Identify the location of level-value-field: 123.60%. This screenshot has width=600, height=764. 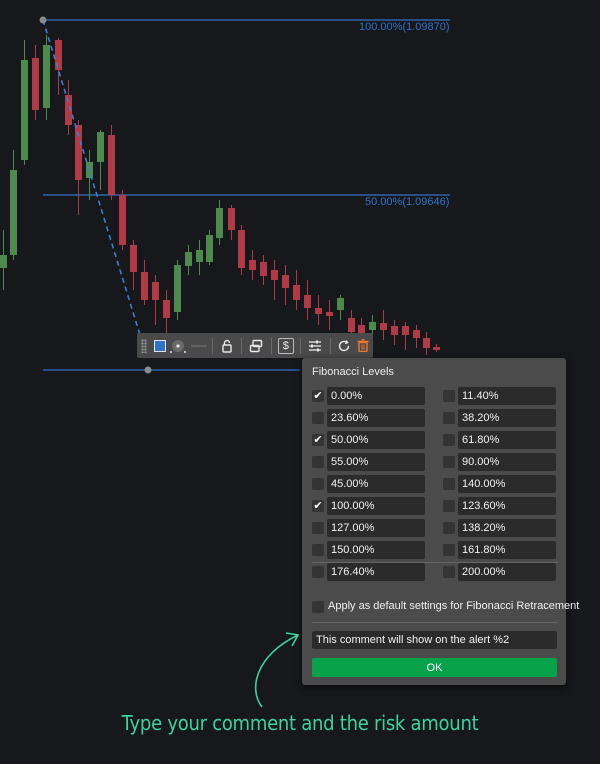
(507, 506).